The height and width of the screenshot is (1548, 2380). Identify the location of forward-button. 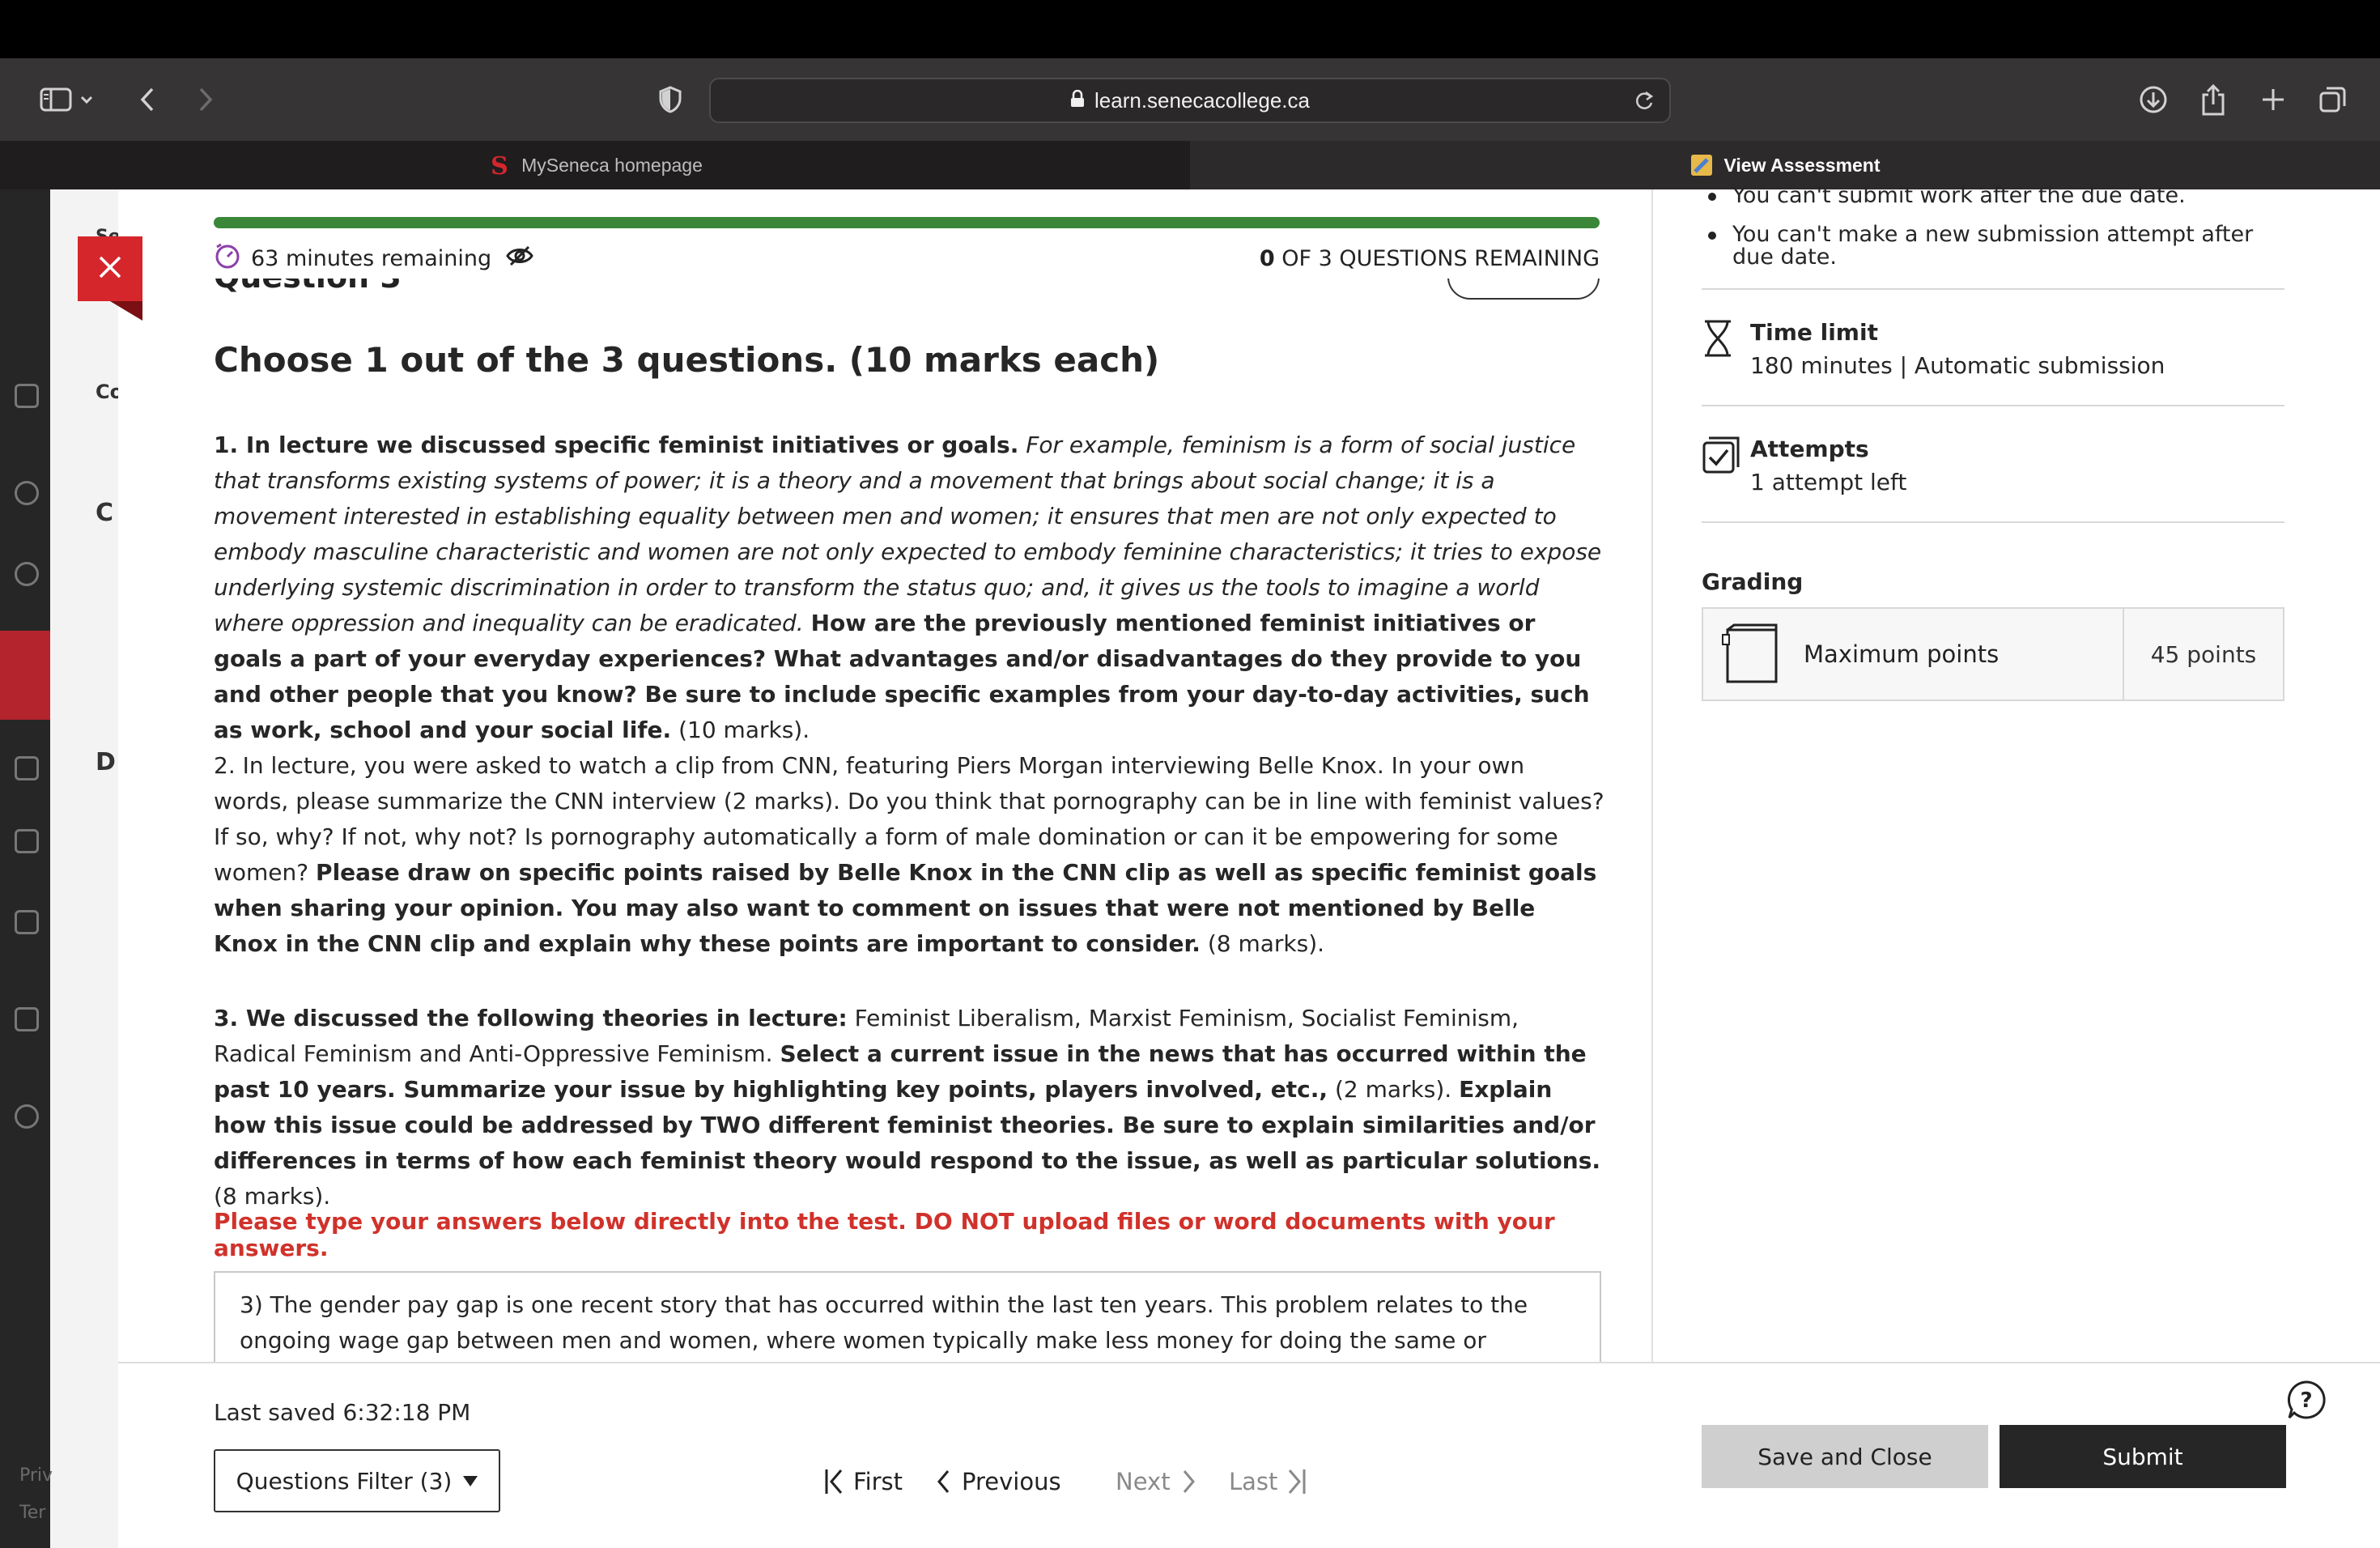
(206, 100).